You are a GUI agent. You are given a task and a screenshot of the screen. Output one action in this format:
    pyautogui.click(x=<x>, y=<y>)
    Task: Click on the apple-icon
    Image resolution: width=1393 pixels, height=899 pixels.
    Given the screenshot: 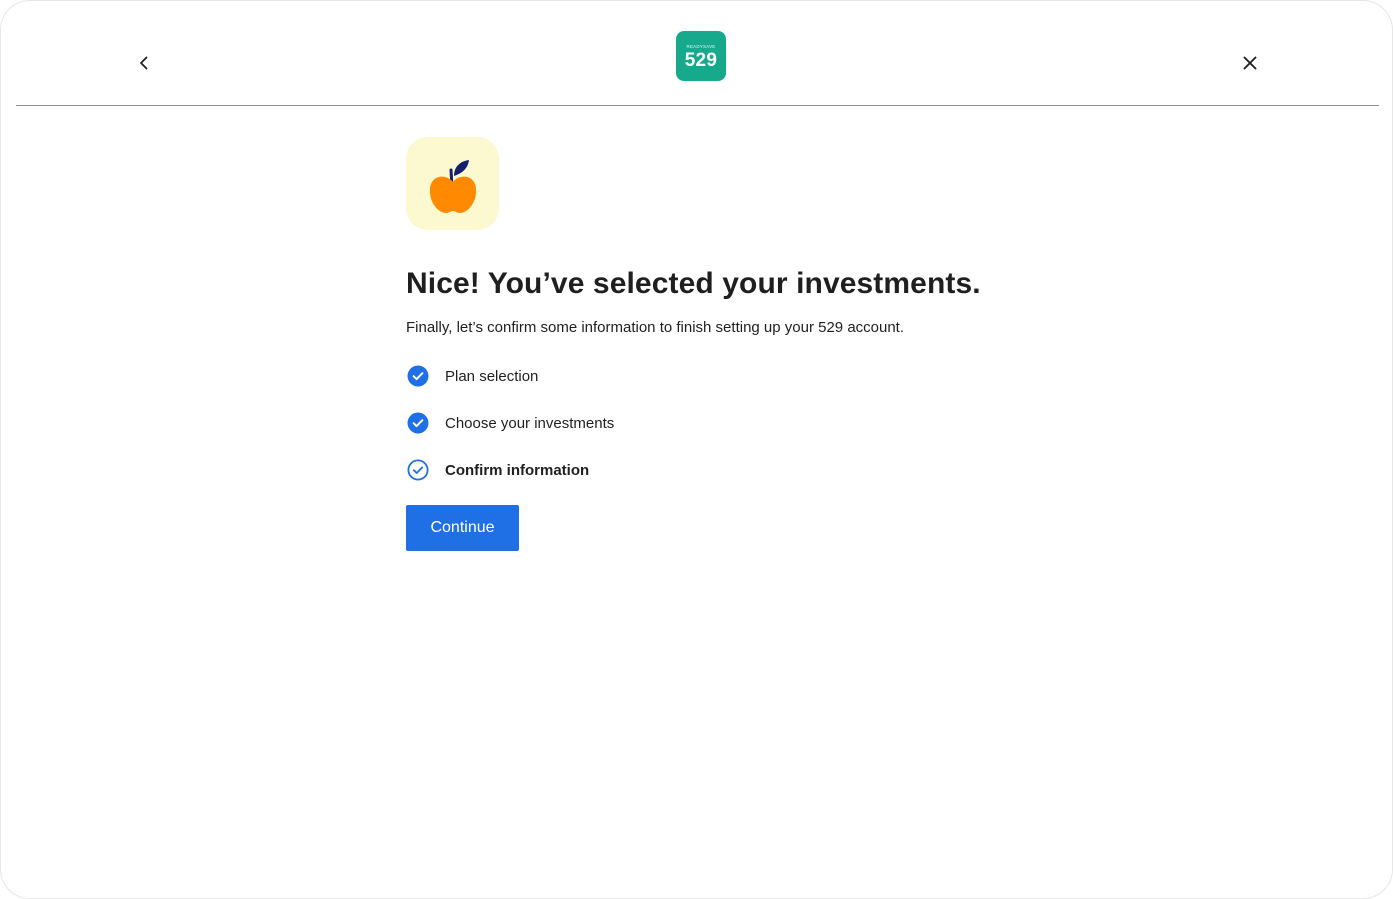 What is the action you would take?
    pyautogui.click(x=452, y=186)
    